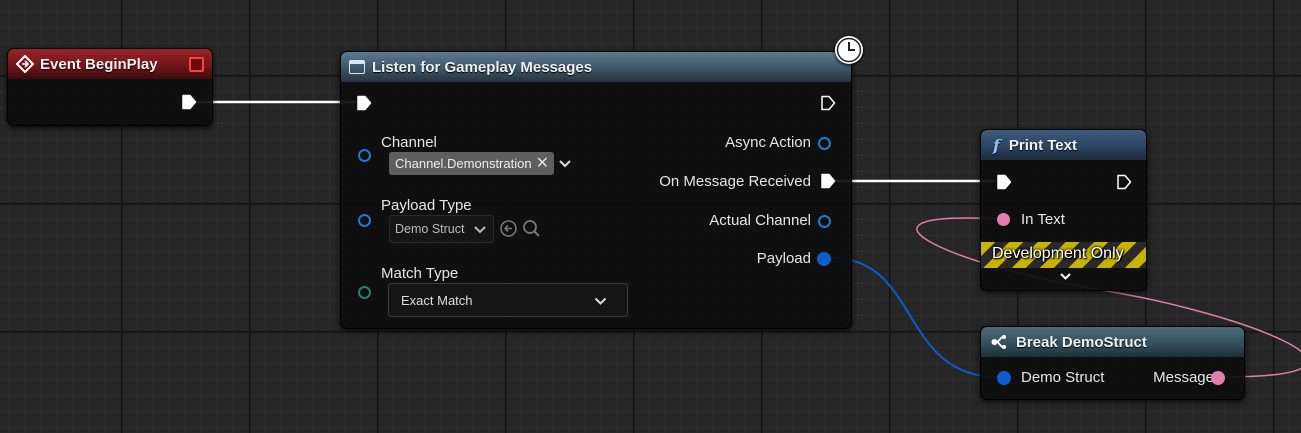  What do you see at coordinates (542, 163) in the screenshot?
I see `clear-icon: ✕` at bounding box center [542, 163].